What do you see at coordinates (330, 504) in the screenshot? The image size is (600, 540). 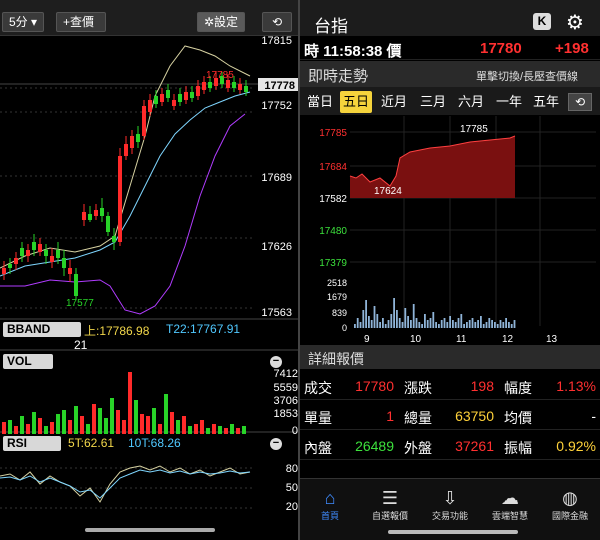 I see `nav-item-home: ⌂ 首頁` at bounding box center [330, 504].